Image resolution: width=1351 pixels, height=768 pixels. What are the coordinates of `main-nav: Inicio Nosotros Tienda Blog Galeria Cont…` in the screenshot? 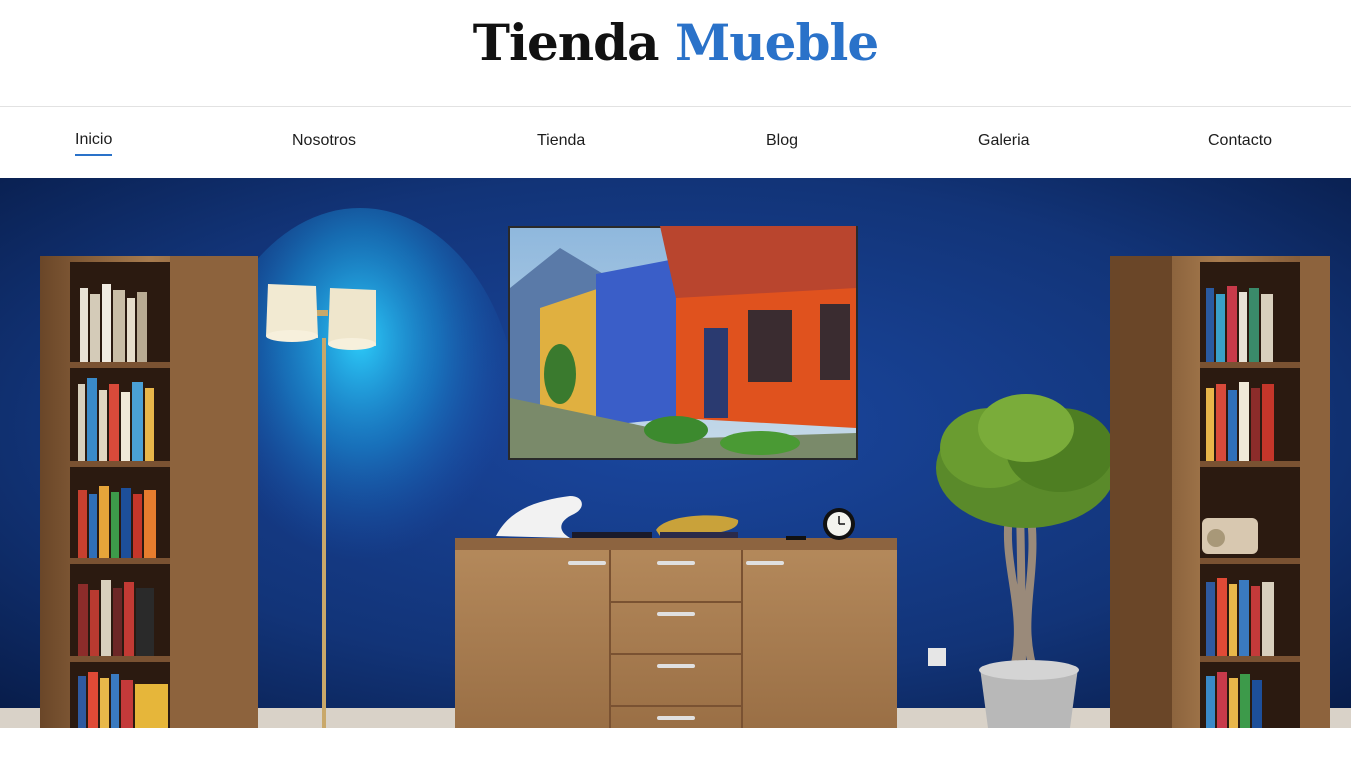 It's located at (675, 143).